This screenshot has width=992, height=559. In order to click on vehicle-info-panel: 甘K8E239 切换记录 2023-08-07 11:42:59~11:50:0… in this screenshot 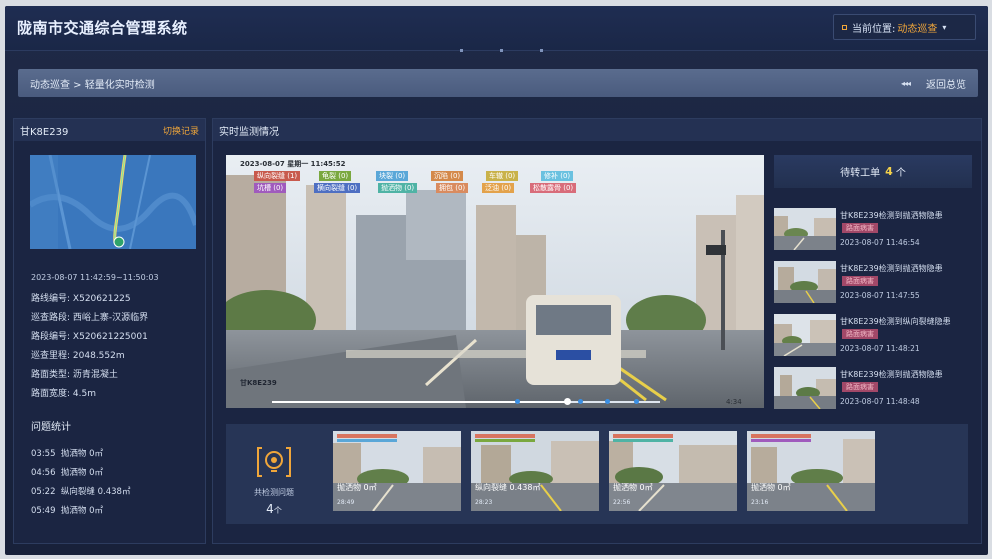, I will do `click(109, 331)`.